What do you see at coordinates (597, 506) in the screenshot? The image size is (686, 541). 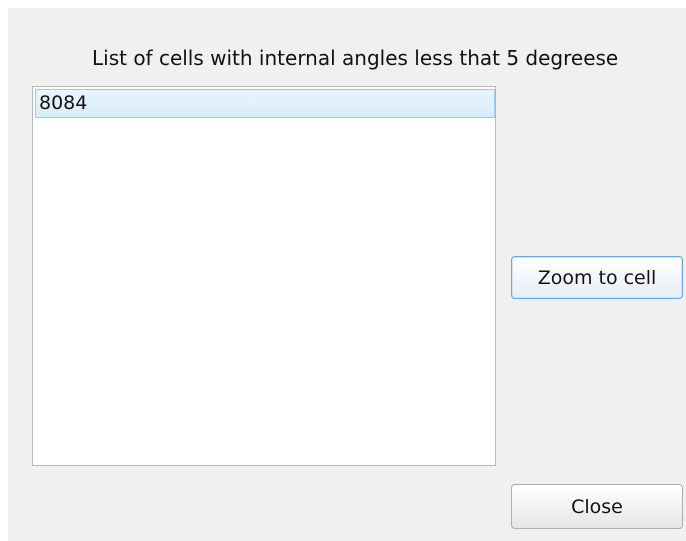 I see `close-button: Close` at bounding box center [597, 506].